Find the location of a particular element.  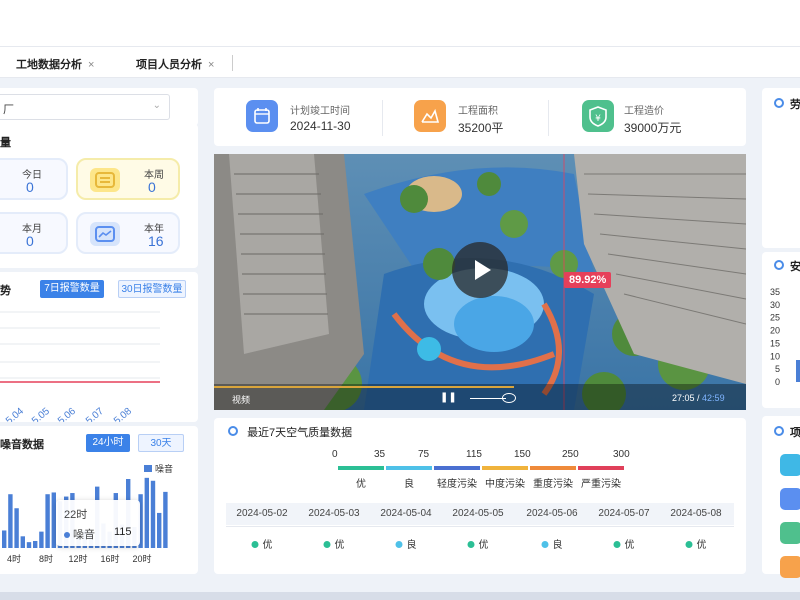

date-cell: 2024-05-07 is located at coordinates (624, 513).